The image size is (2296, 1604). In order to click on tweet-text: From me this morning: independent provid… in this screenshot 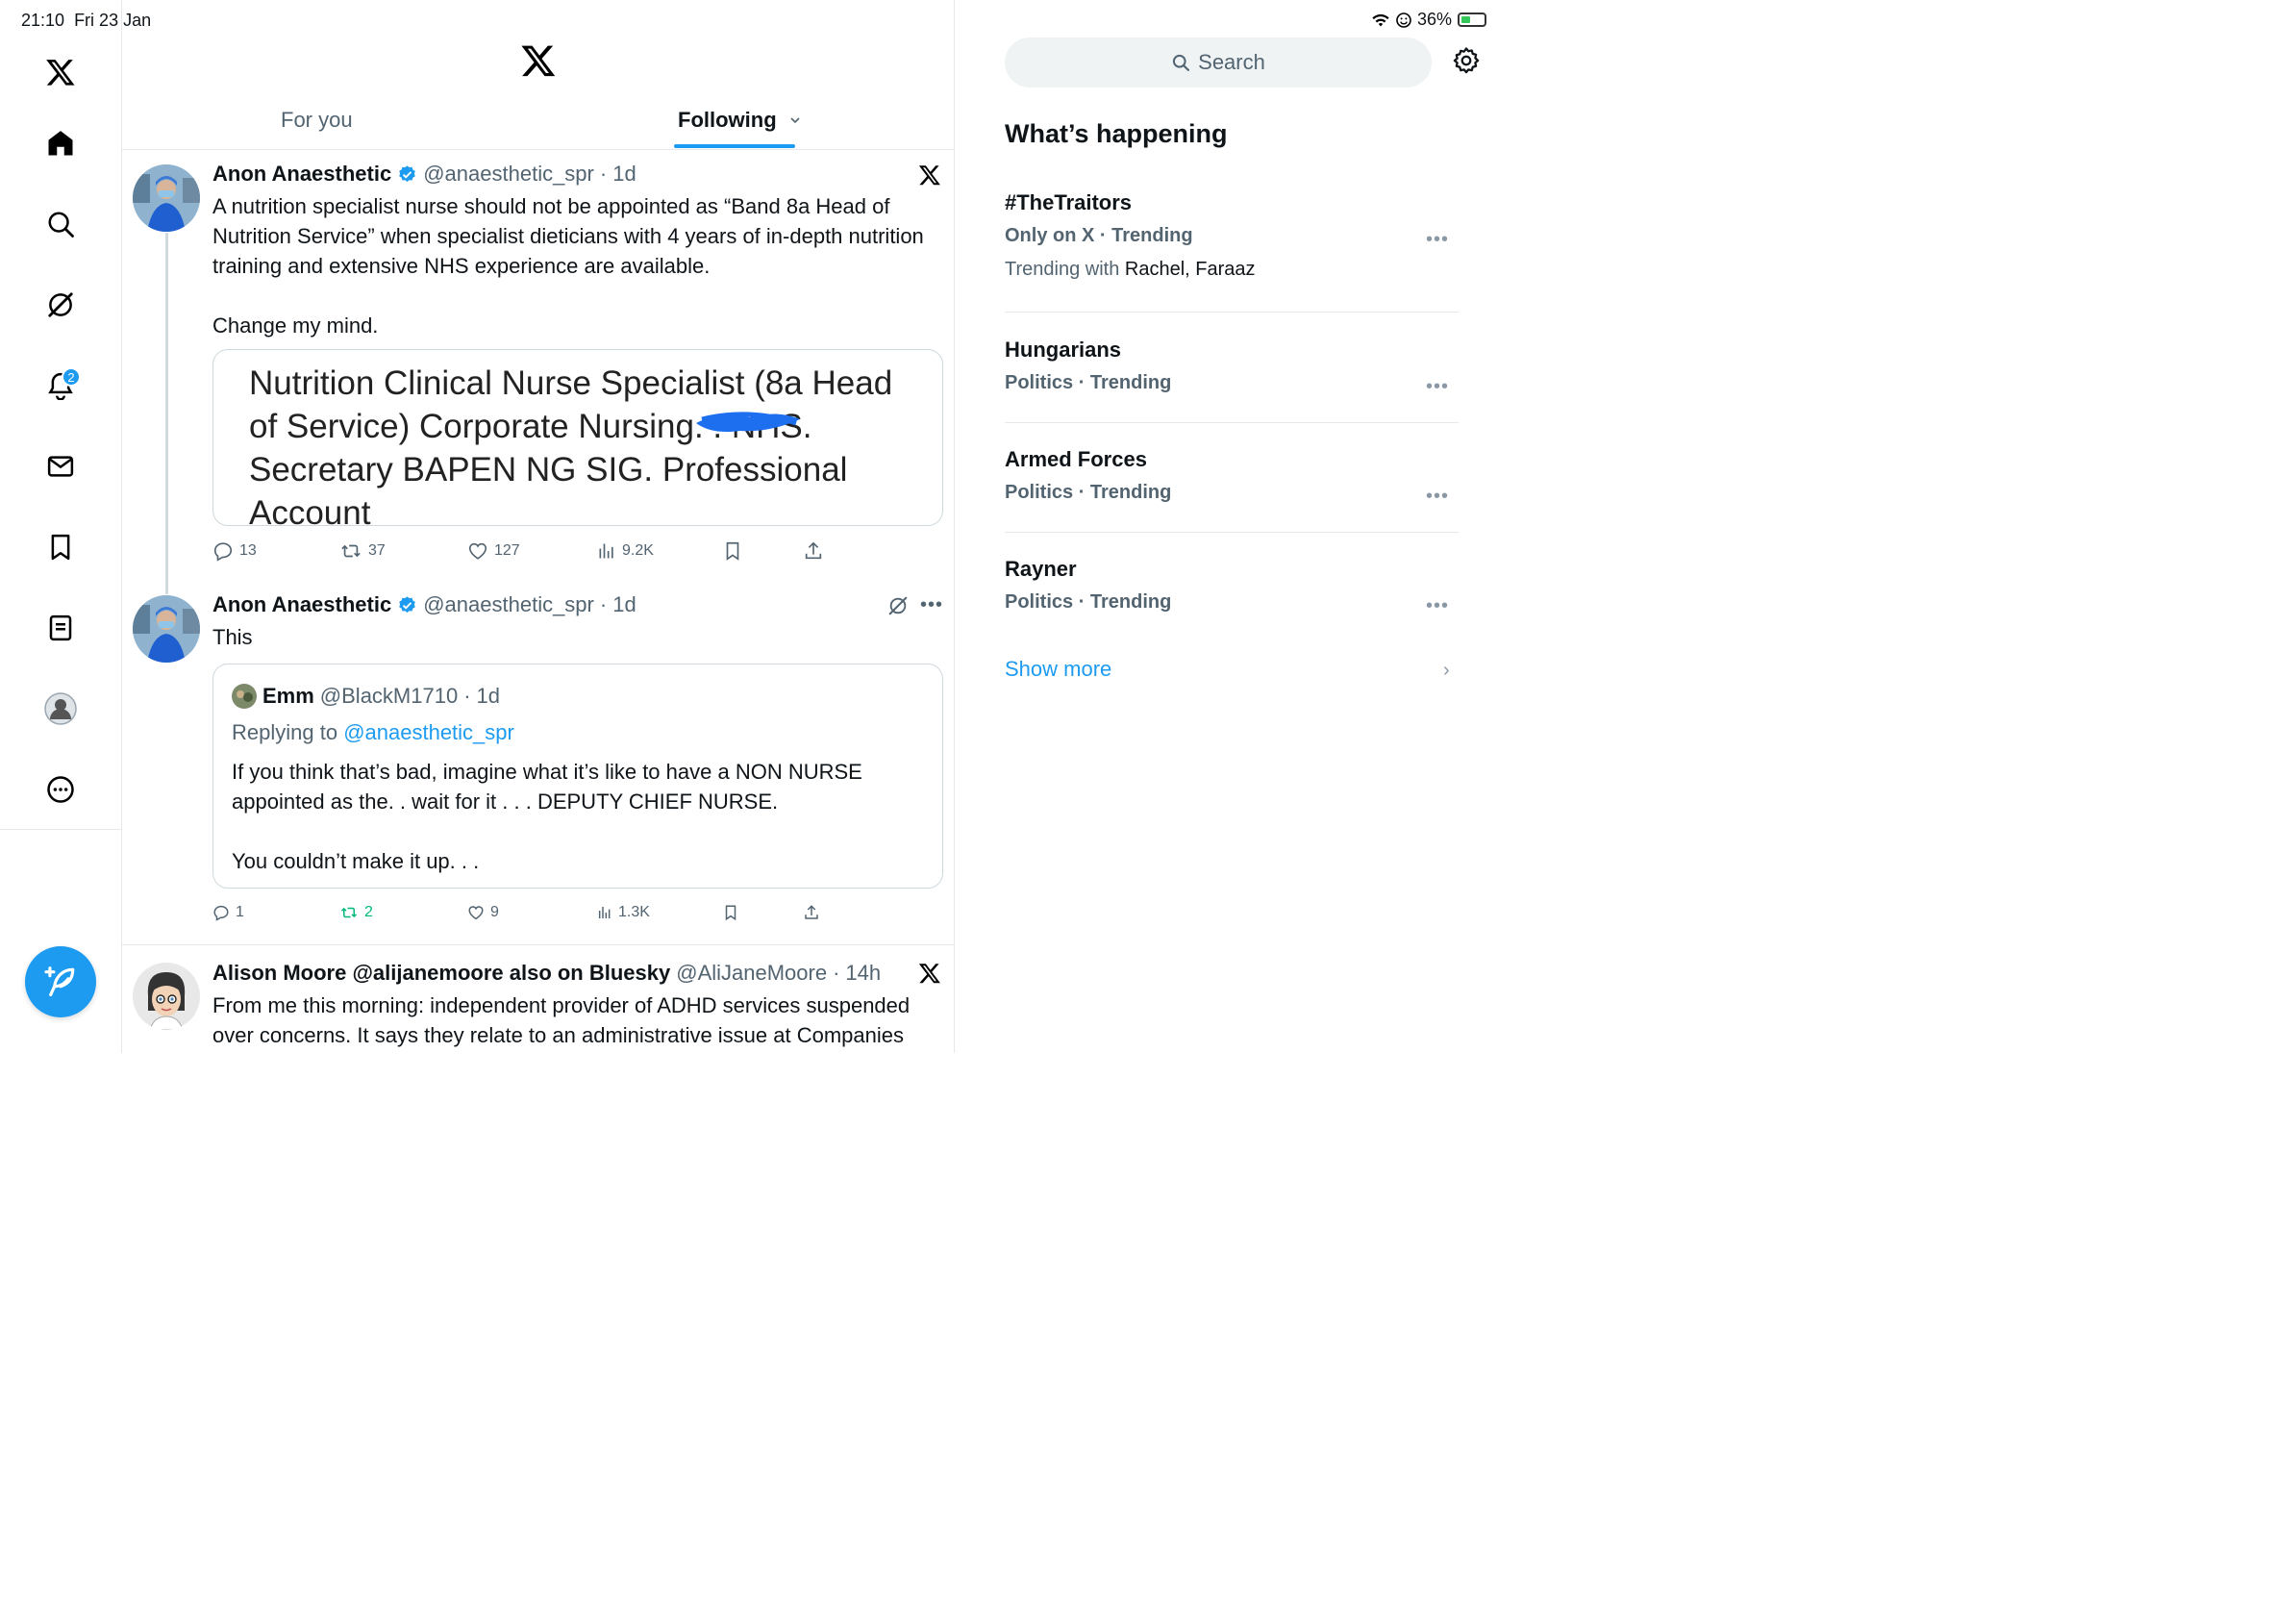, I will do `click(561, 1020)`.